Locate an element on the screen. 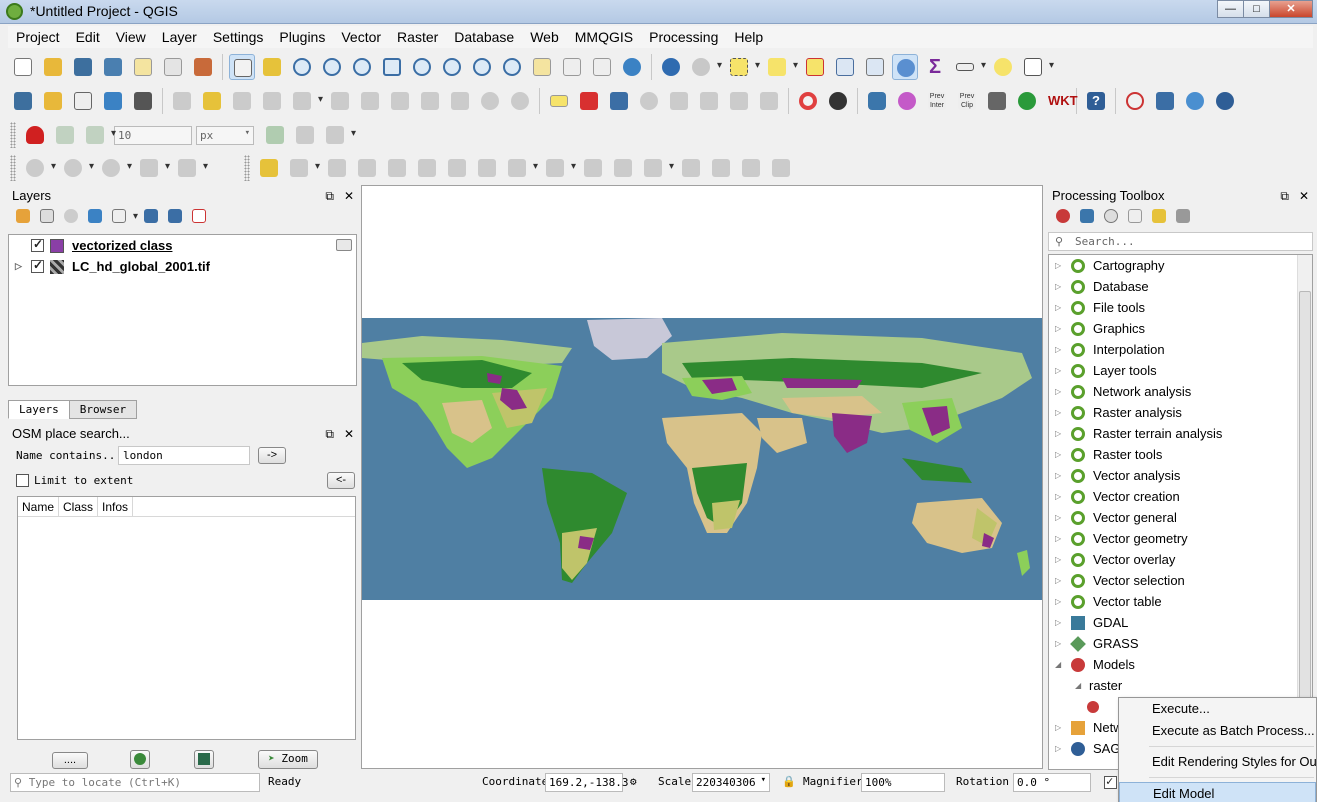  add-circular-string-icon is located at coordinates (39, 168).